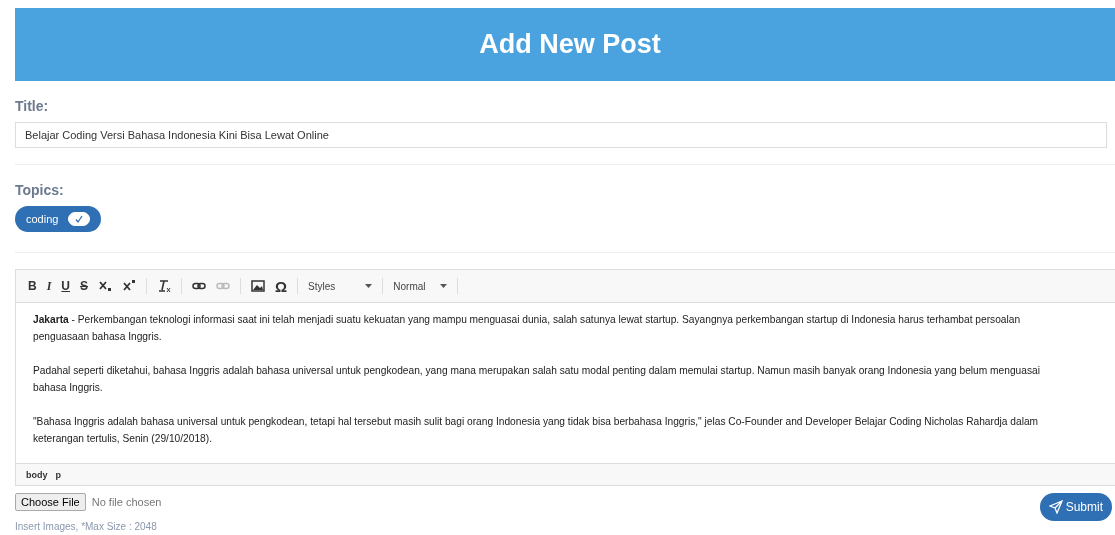 The width and height of the screenshot is (1115, 535). What do you see at coordinates (537, 379) in the screenshot?
I see `body-paragraph: Padahal seperti diketahui, bahasa Inggris adalah bahasa universal untuk pengkodean, yang mana merupakan salah satu modal penting dalam memulai startup. Namun masih banyak orang Indonesia yang belum menguasai bahasa Inggris.` at bounding box center [537, 379].